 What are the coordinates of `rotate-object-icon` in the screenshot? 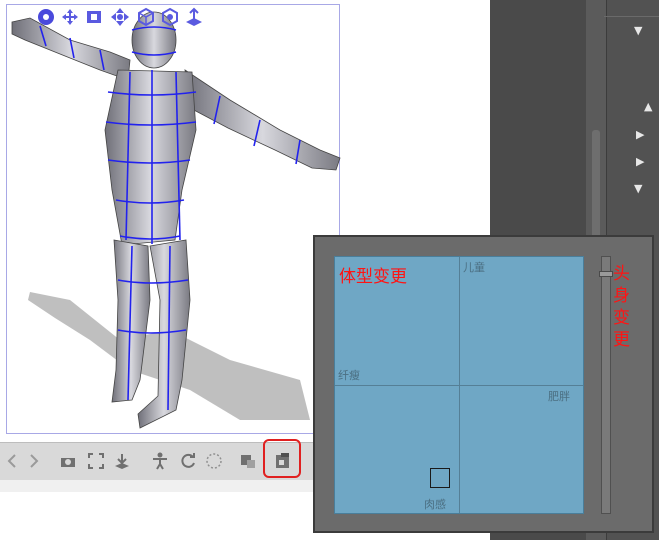 It's located at (146, 17).